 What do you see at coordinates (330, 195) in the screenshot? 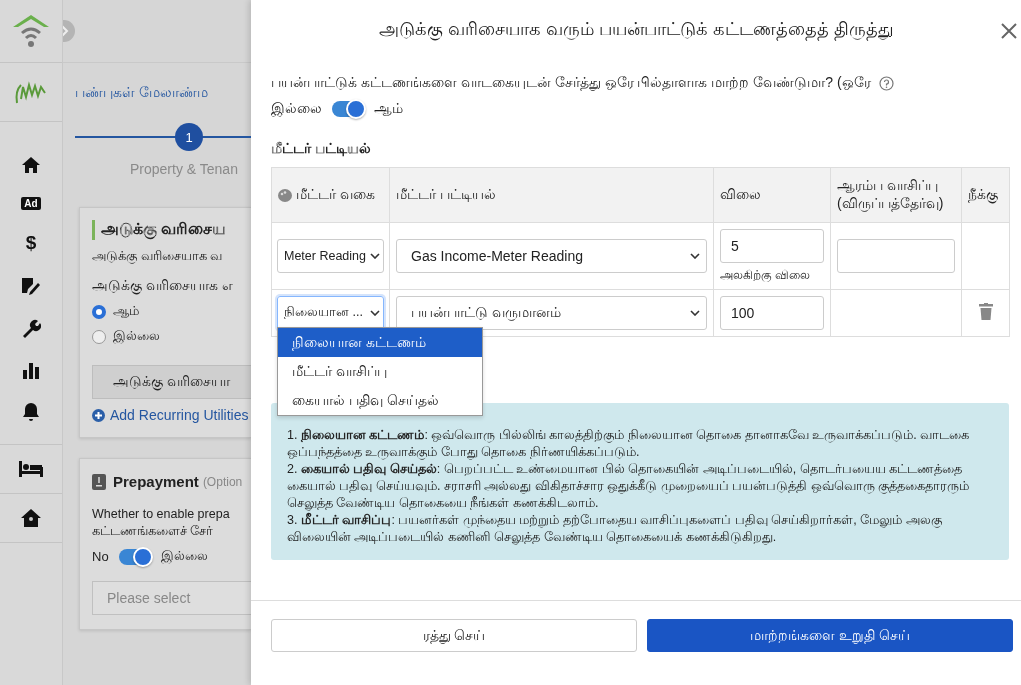
I see `column-header: மீட்டர் வகை` at bounding box center [330, 195].